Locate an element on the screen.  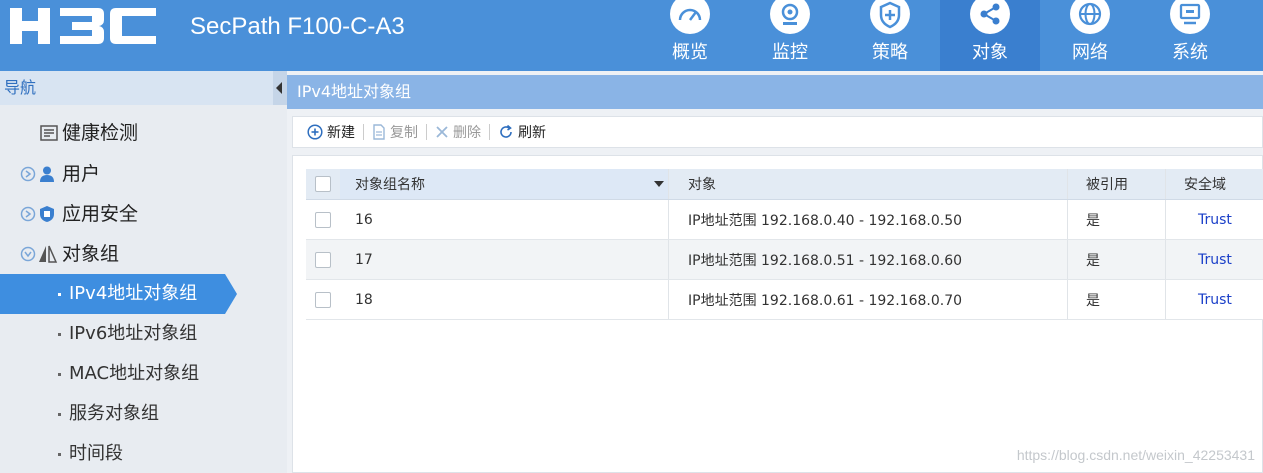
sidebar-item-app-security: 应用安全 is located at coordinates (143, 214).